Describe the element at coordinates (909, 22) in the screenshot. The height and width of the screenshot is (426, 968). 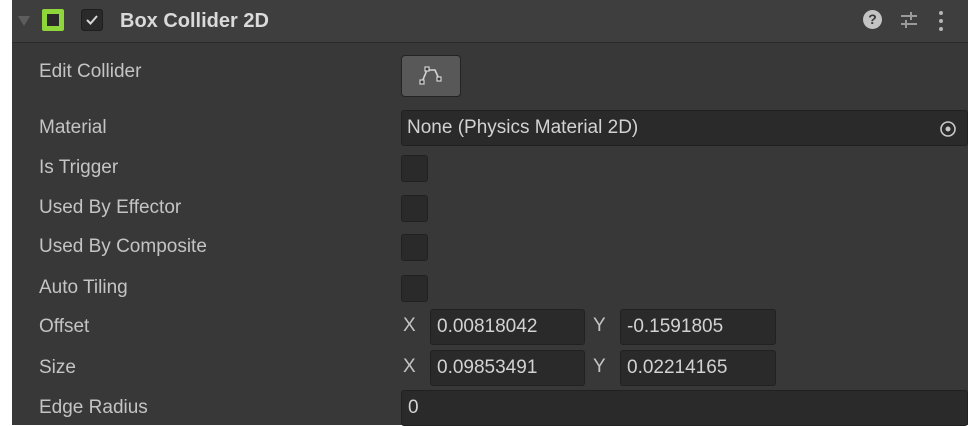
I see `presets-sliders-icon` at that location.